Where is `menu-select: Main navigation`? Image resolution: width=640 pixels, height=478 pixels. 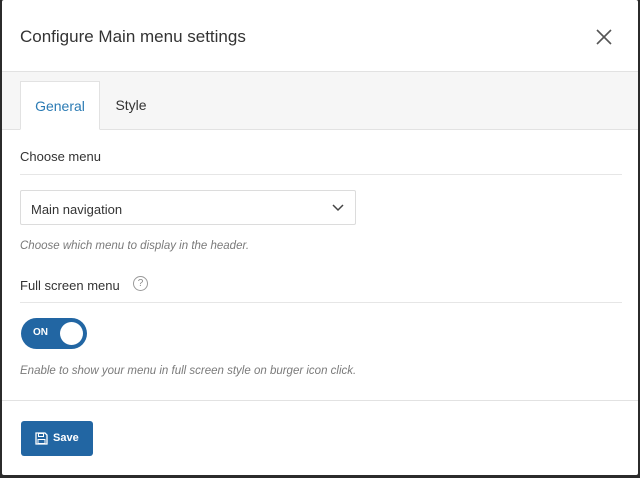
menu-select: Main navigation is located at coordinates (188, 207).